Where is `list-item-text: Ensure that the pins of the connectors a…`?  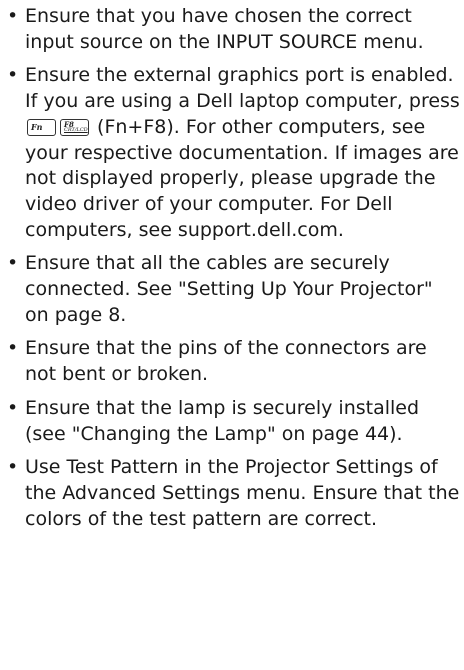 list-item-text: Ensure that the pins of the connectors a… is located at coordinates (226, 361).